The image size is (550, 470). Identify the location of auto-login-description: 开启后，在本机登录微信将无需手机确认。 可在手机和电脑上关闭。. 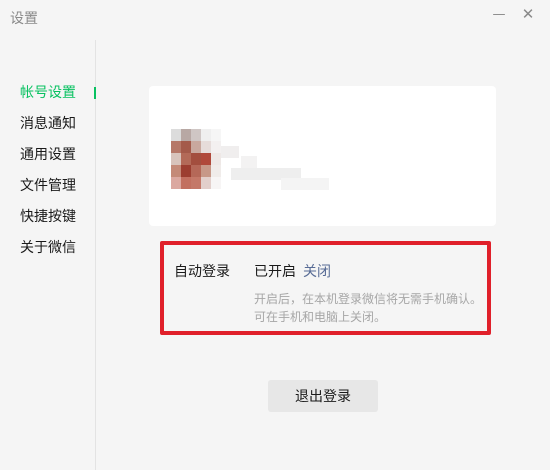
(369, 308).